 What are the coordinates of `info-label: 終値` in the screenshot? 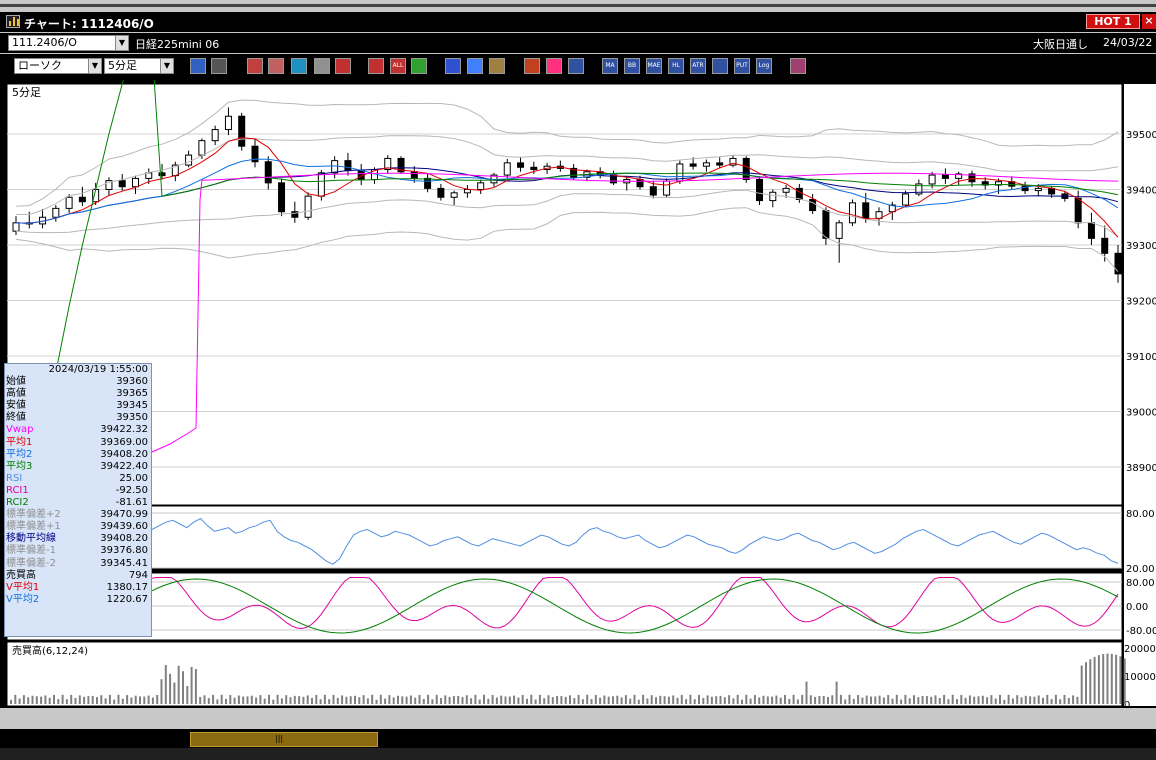 It's located at (16, 418).